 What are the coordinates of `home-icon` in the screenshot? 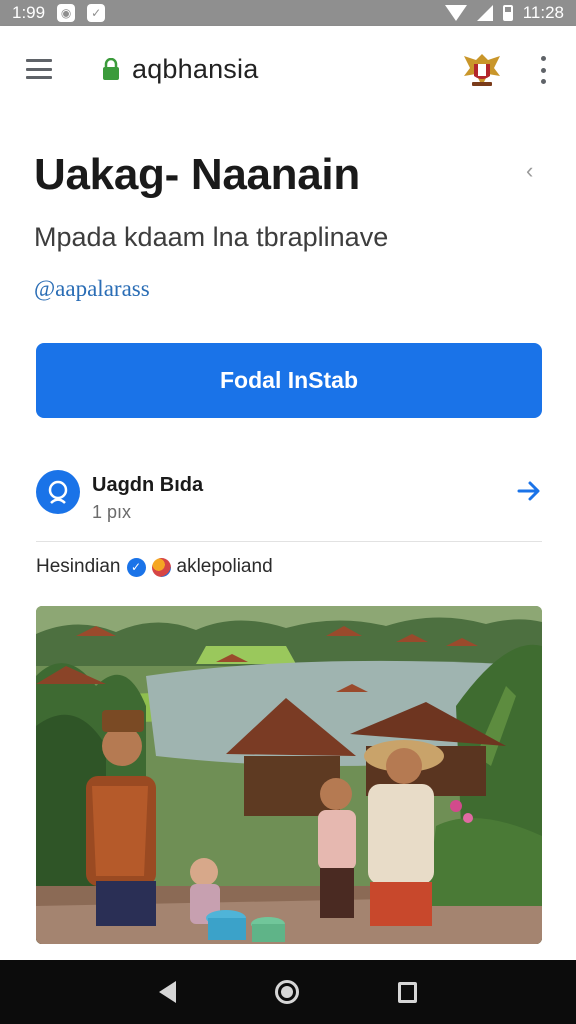 It's located at (286, 992).